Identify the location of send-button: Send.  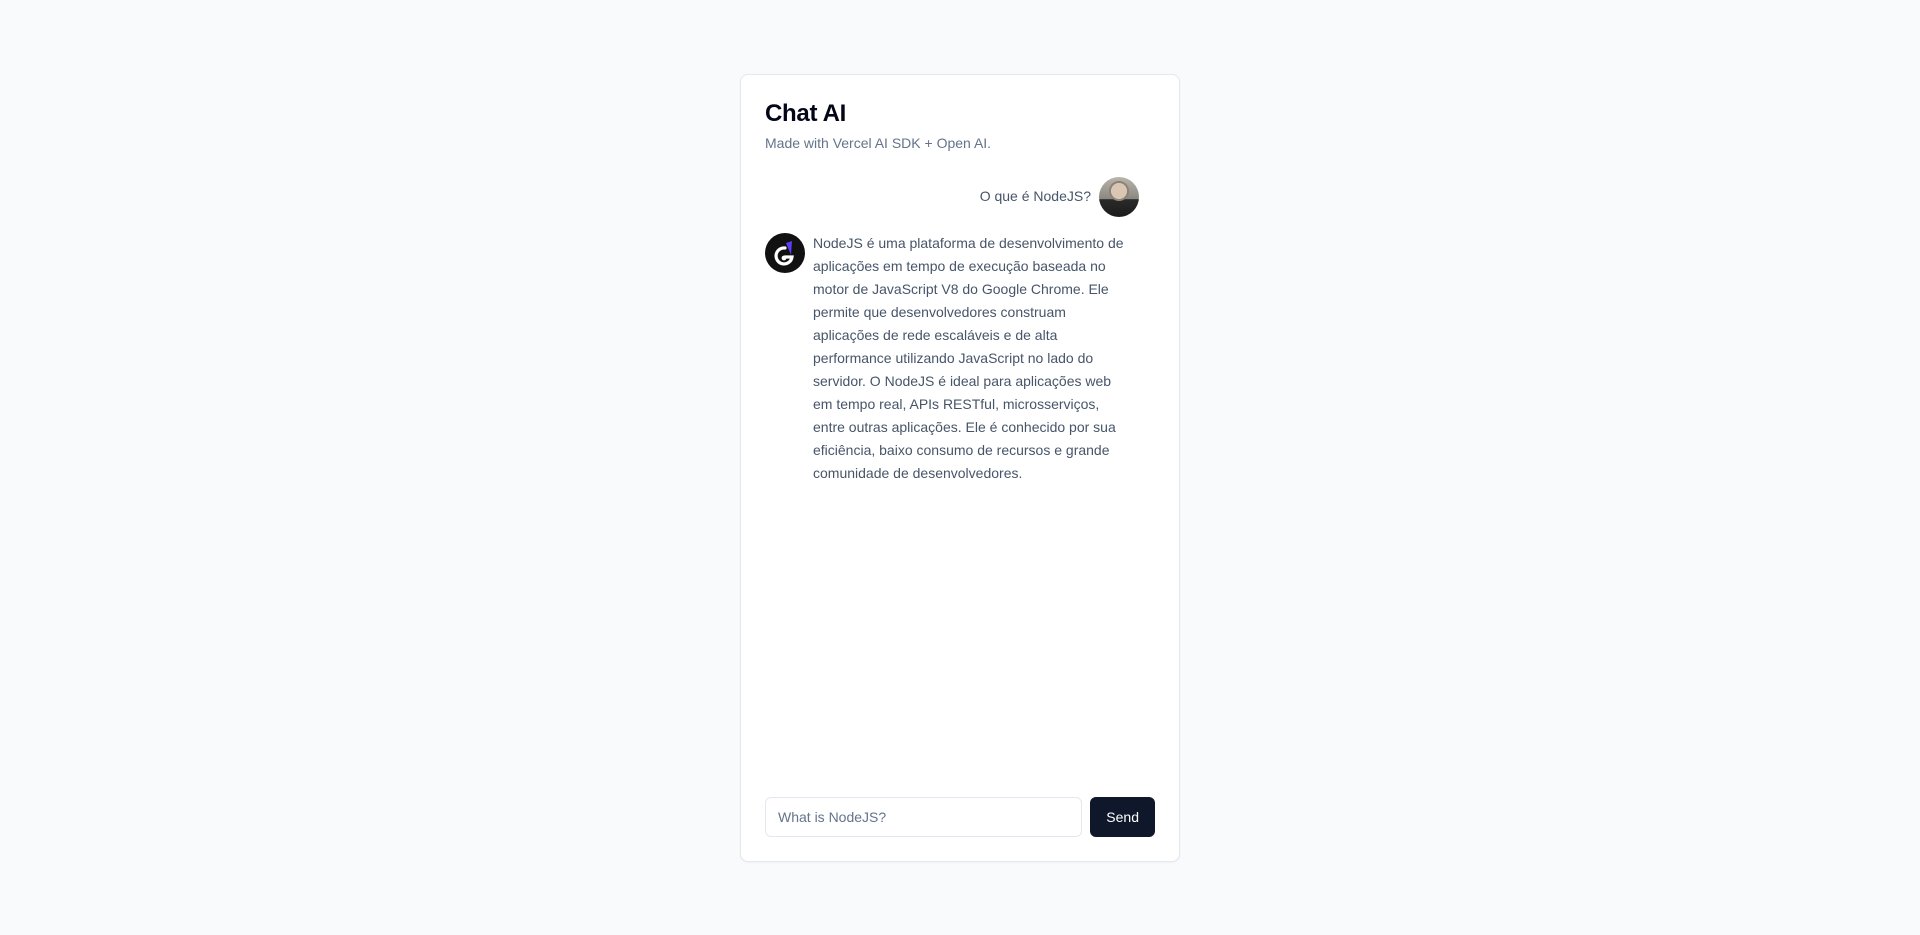
(1122, 816).